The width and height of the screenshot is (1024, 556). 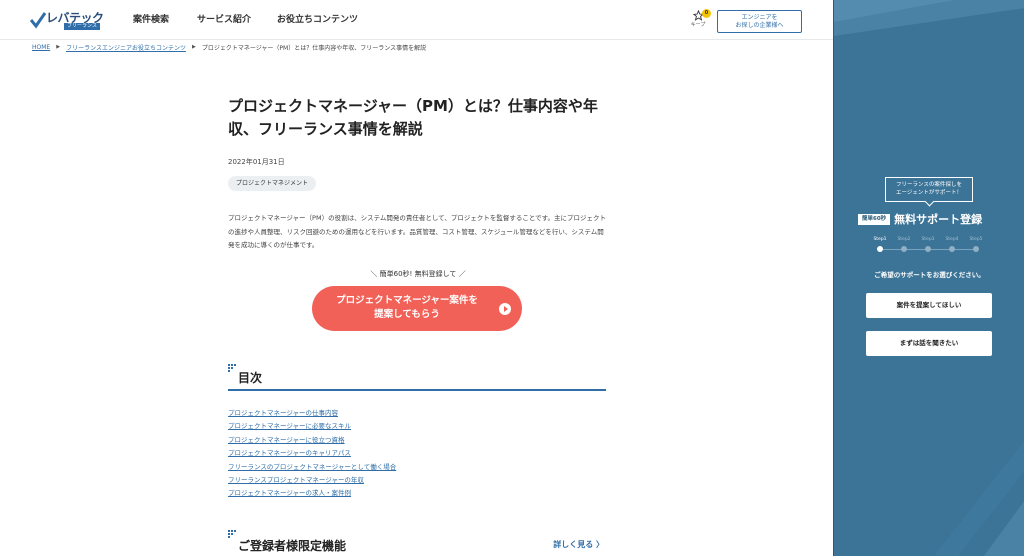 I want to click on keep-label: キープ, so click(x=698, y=25).